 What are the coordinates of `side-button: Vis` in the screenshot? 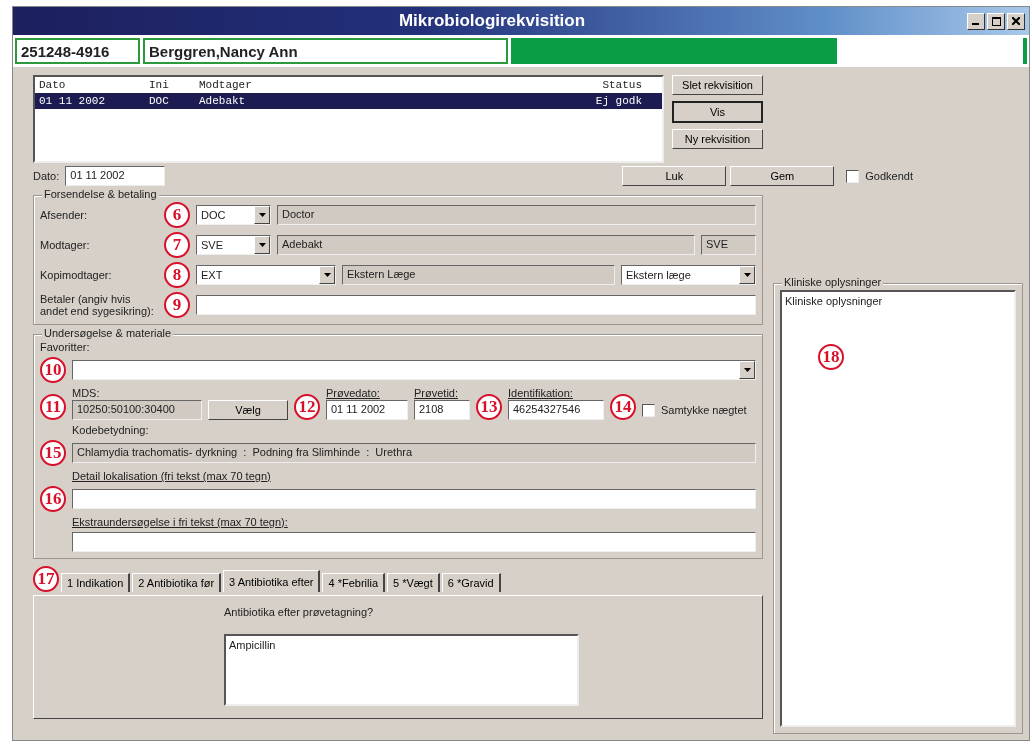 It's located at (717, 112).